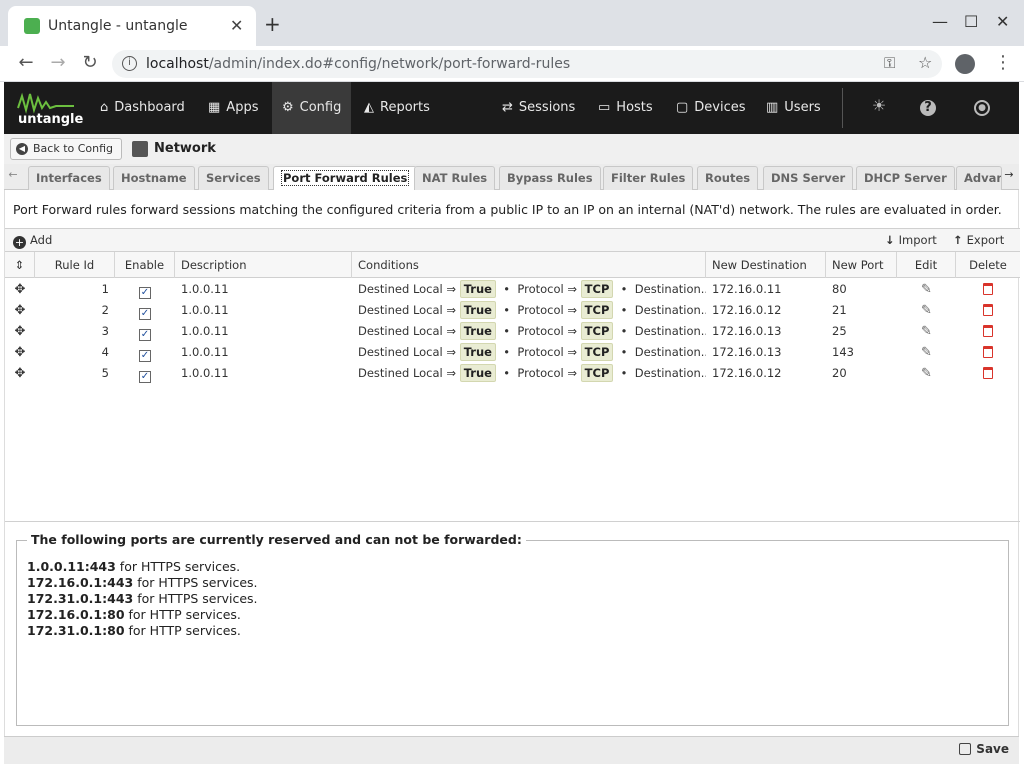  What do you see at coordinates (889, 63) in the screenshot?
I see `key-icon: ⚿` at bounding box center [889, 63].